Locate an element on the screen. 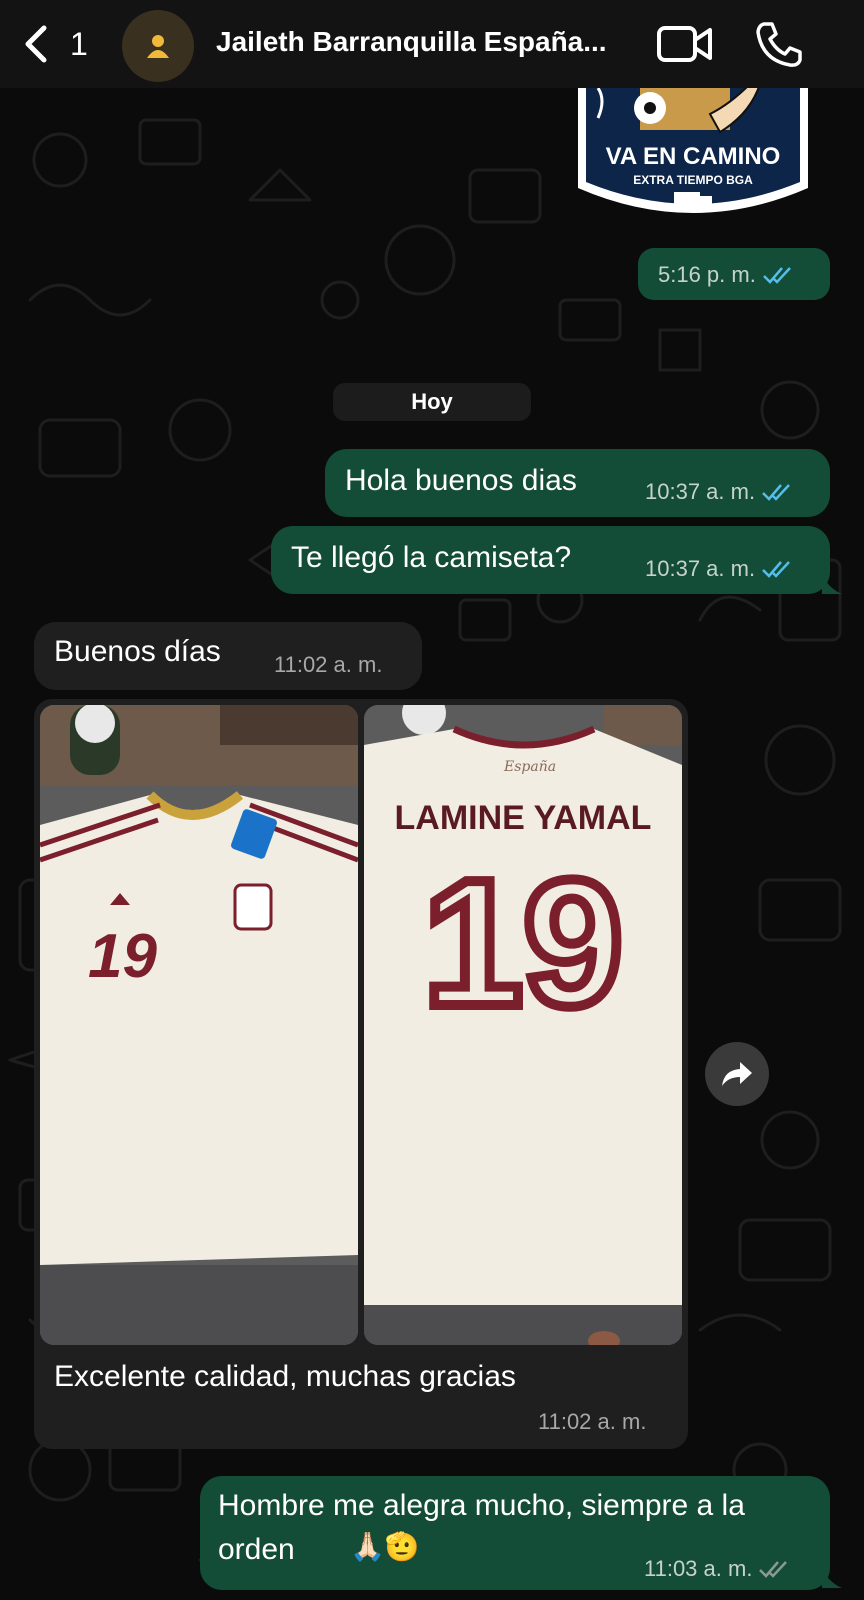 The width and height of the screenshot is (864, 1600). sticker-va-en-camino: VA EN CAMINO EXTRA TIEMPO BGA is located at coordinates (693, 156).